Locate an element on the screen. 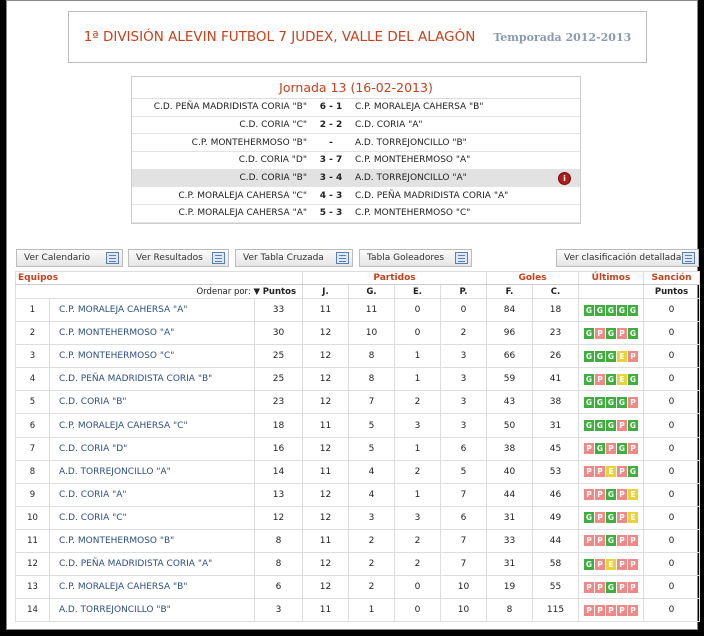 Image resolution: width=704 pixels, height=636 pixels. away-team: C.P. MORALEJA CAHERSA "B" is located at coordinates (419, 107).